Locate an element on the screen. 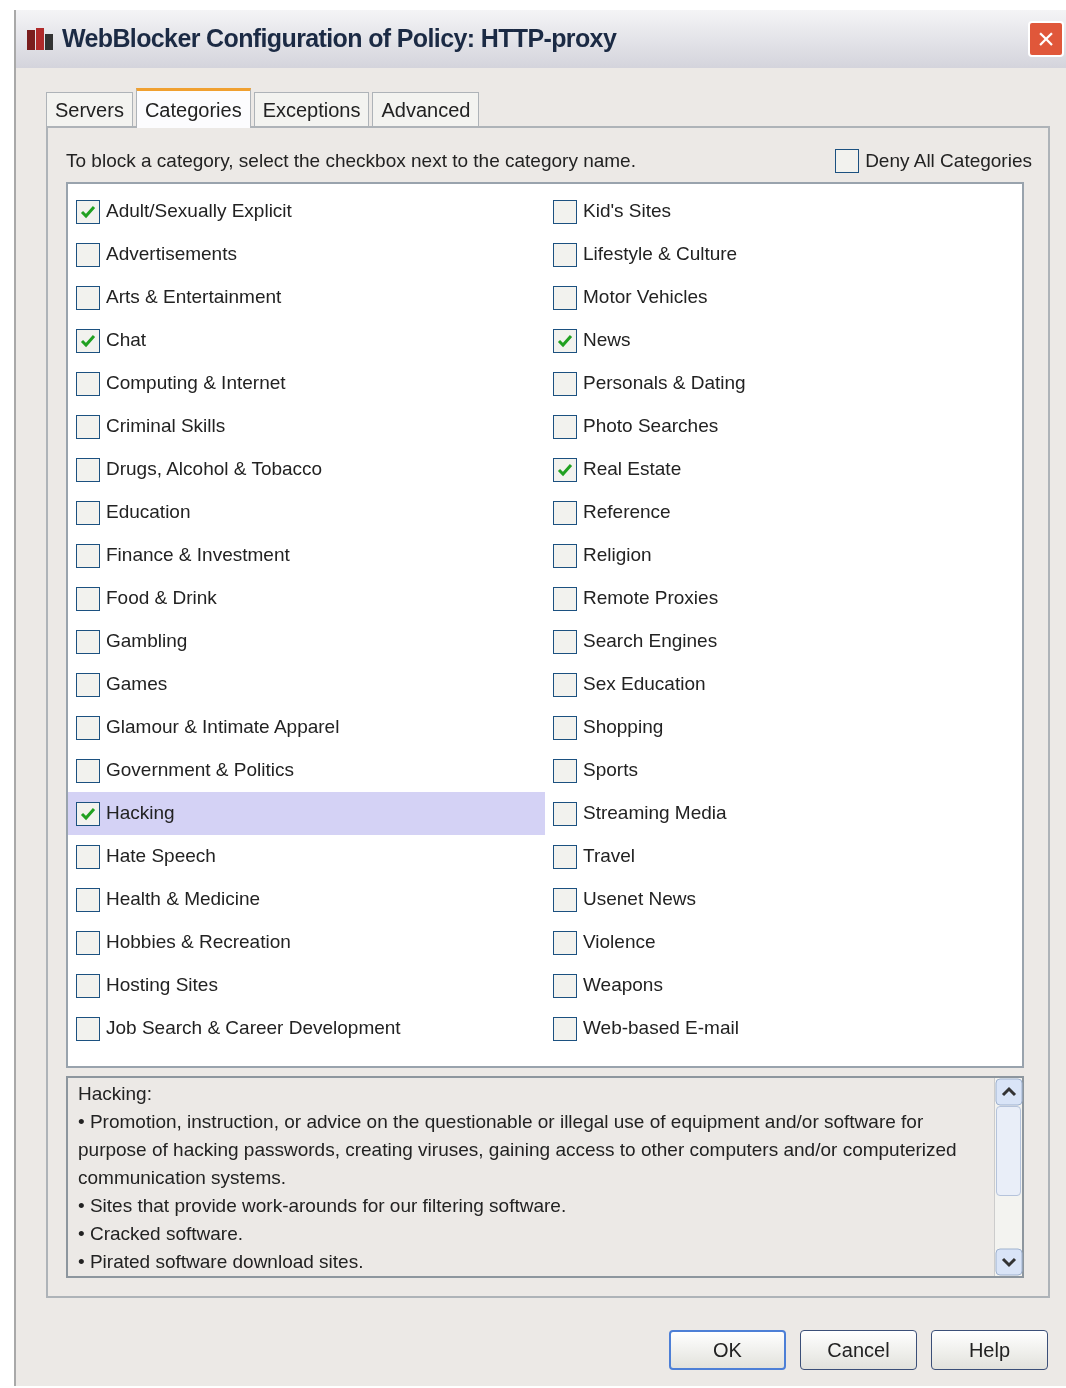  category-label: Computing & Internet is located at coordinates (196, 383).